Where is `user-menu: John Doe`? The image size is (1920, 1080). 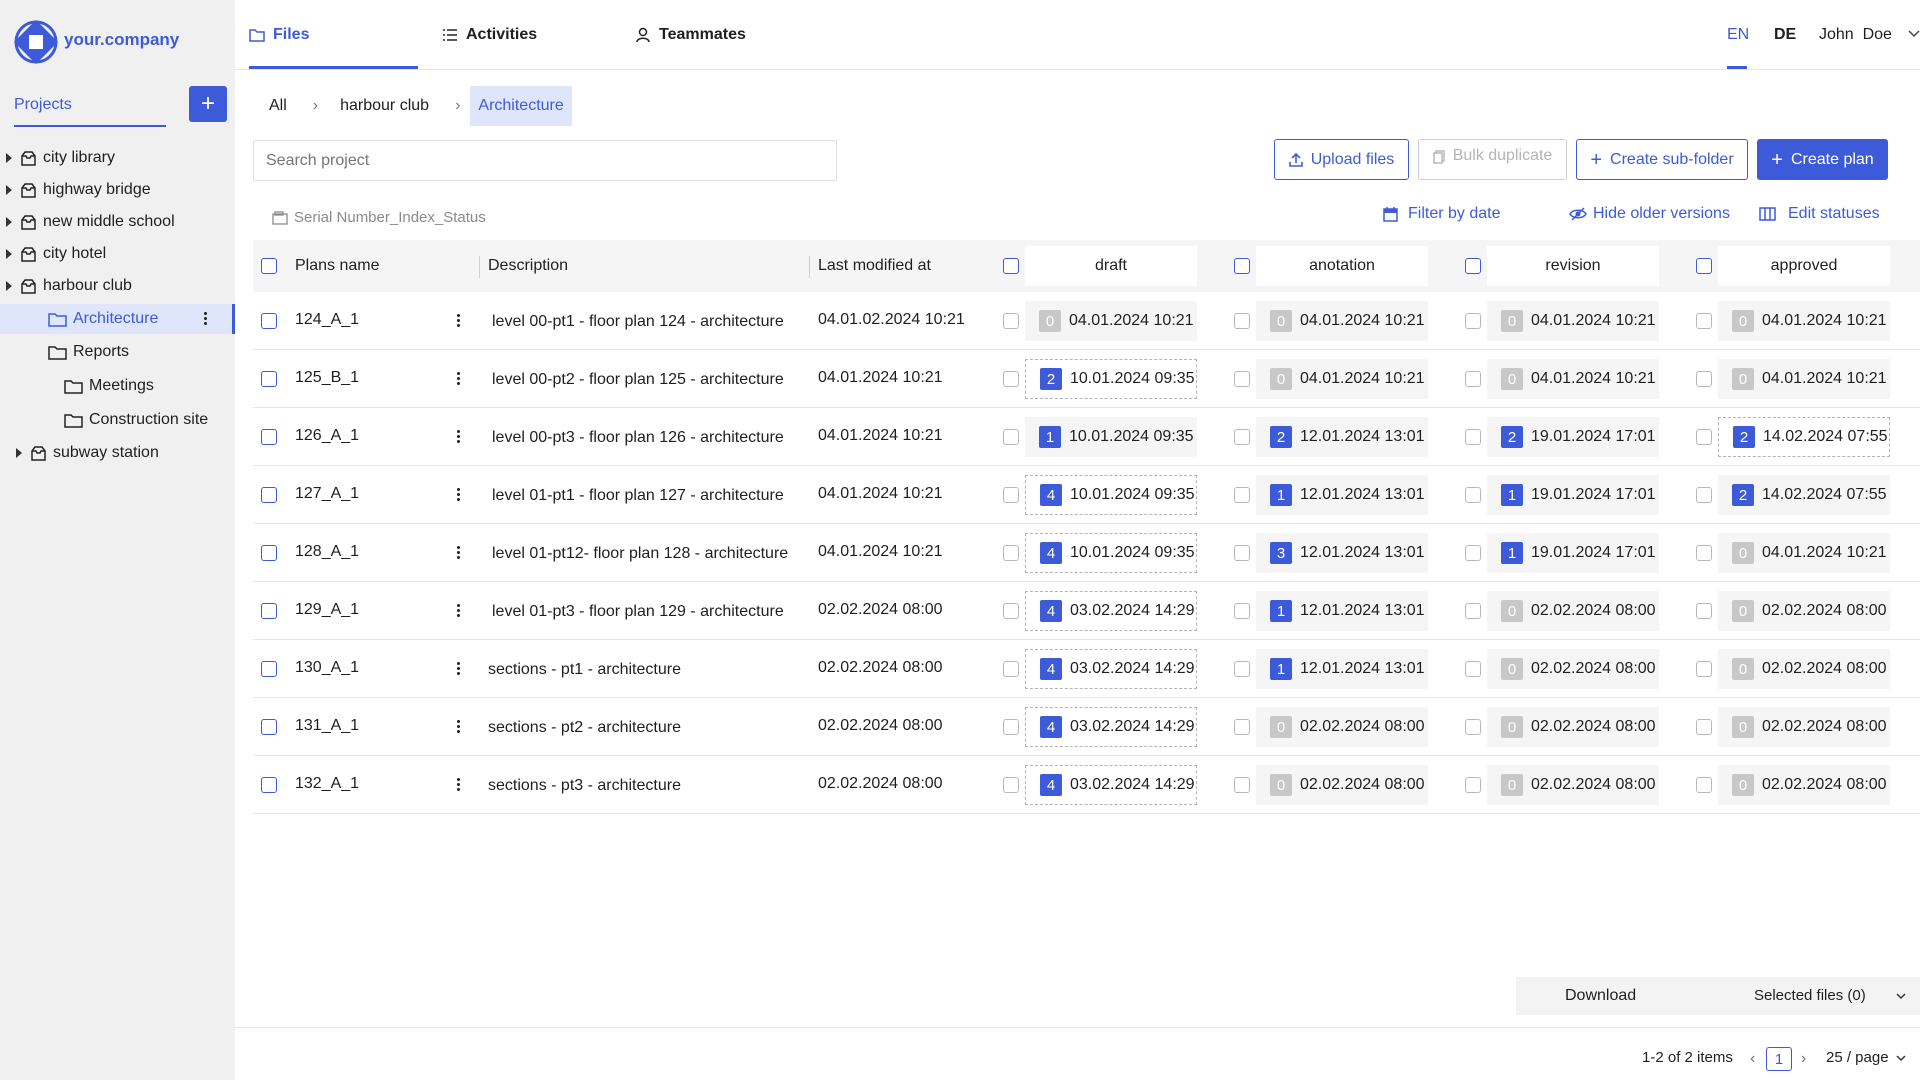
user-menu: John Doe is located at coordinates (1855, 35).